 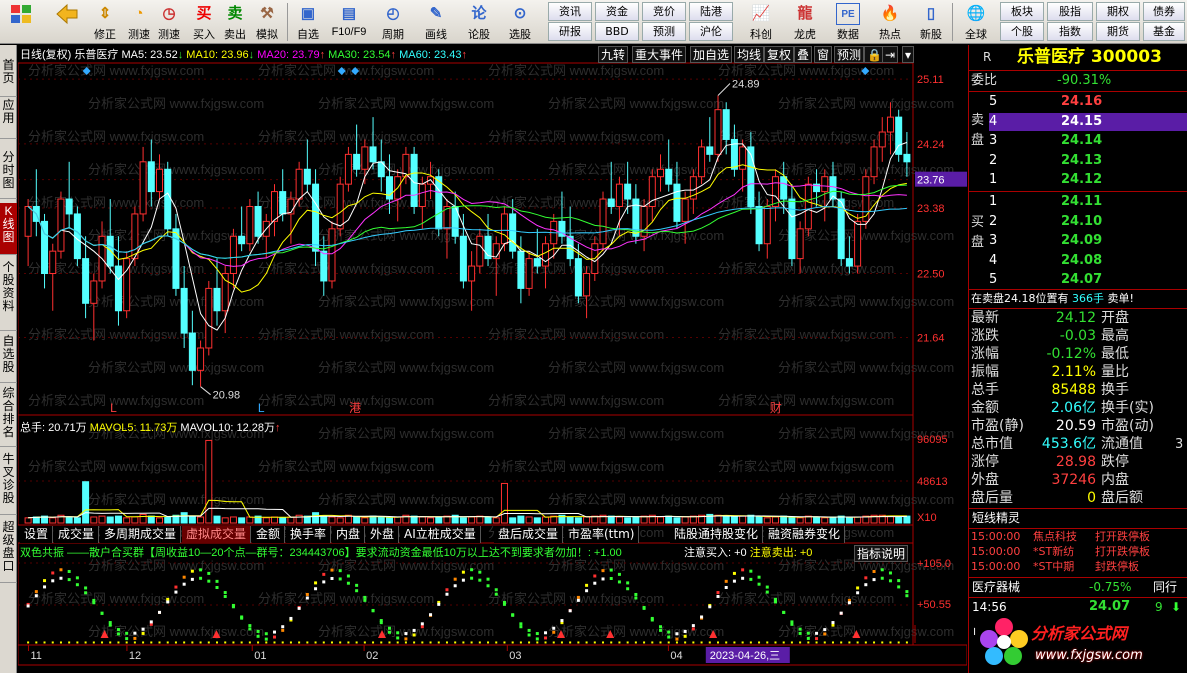 What do you see at coordinates (308, 22) in the screenshot?
I see `watchlist-button: ▣ 自选` at bounding box center [308, 22].